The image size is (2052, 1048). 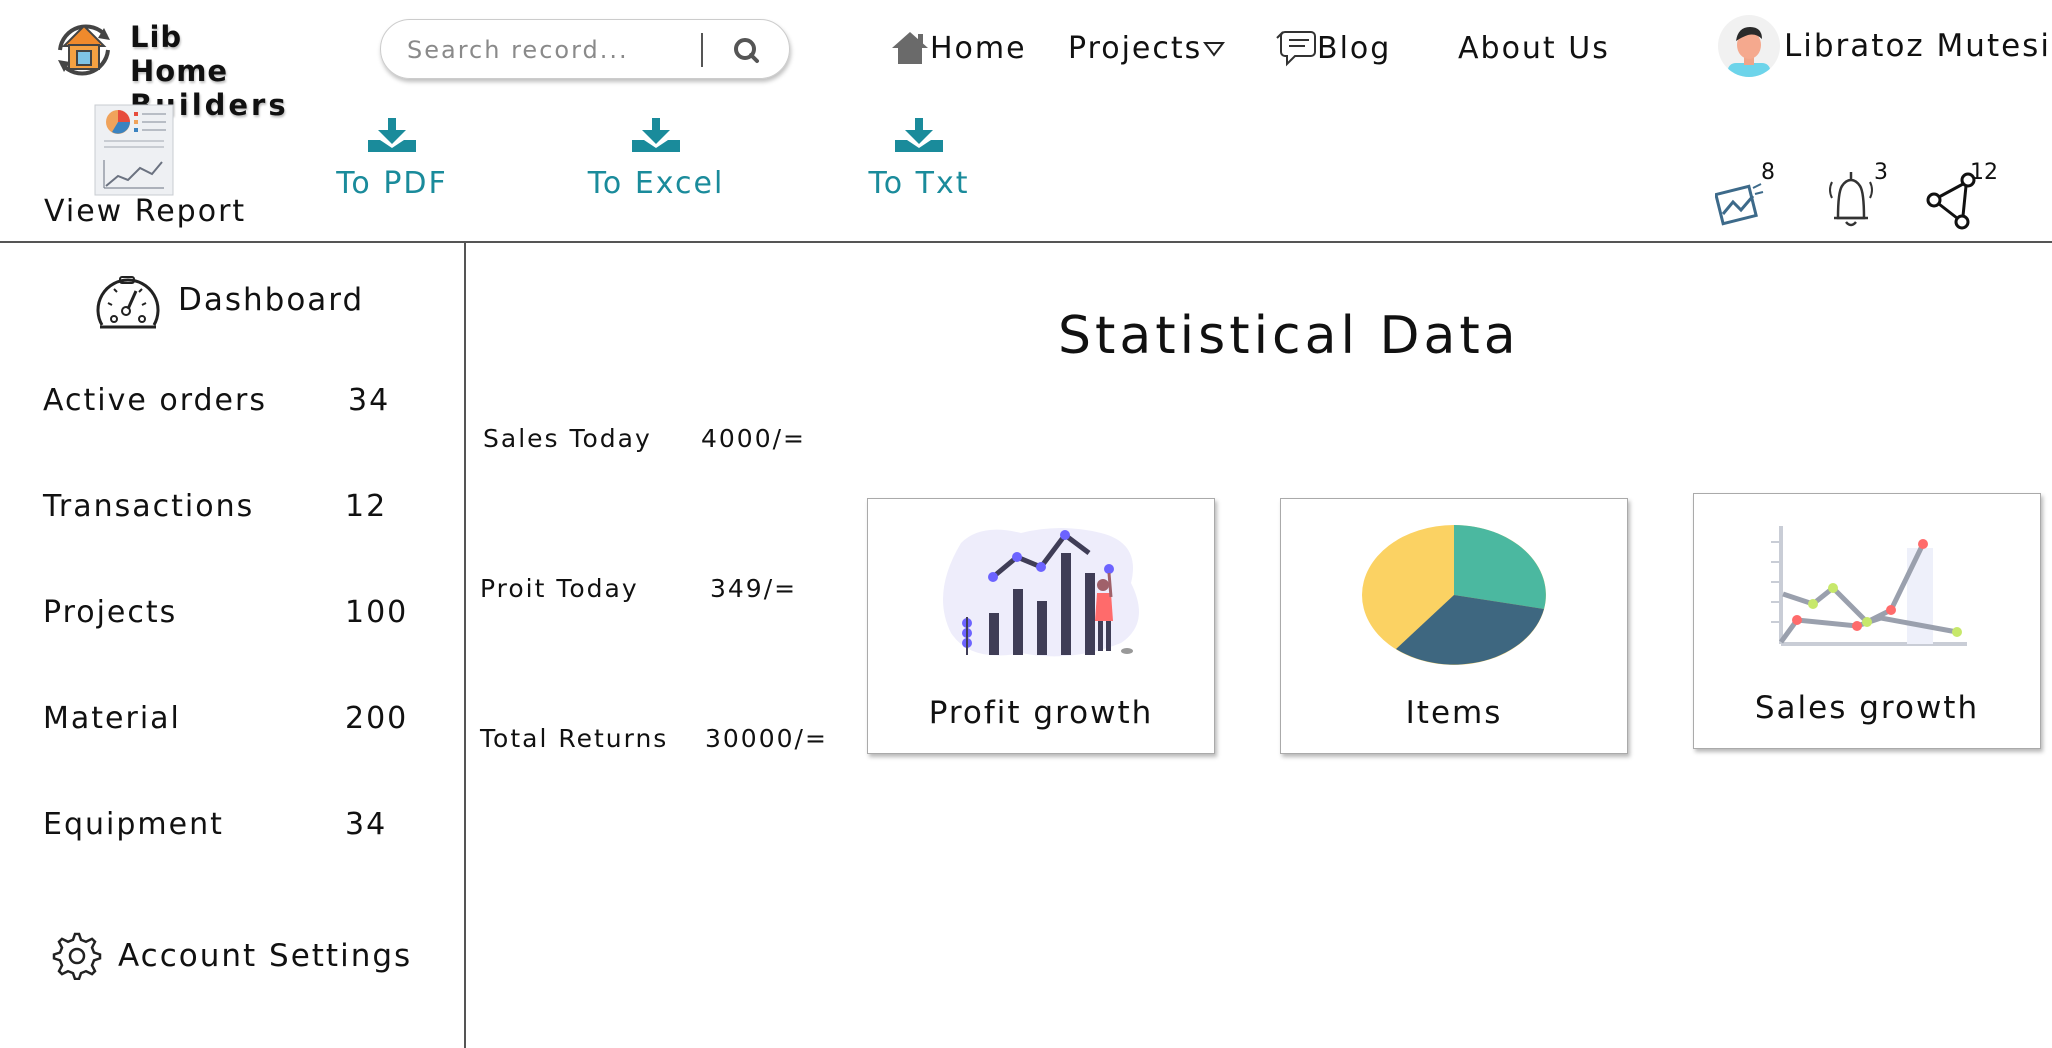 I want to click on messages-notification: 8, so click(x=1750, y=195).